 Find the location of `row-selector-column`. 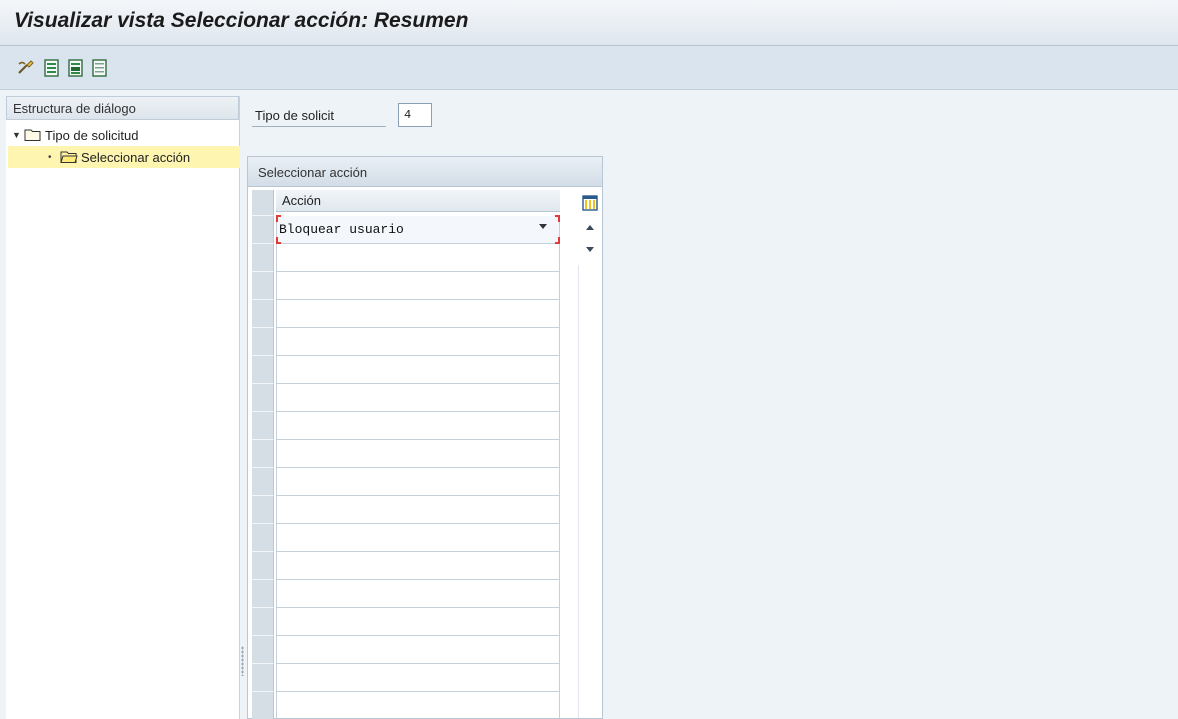

row-selector-column is located at coordinates (263, 454).